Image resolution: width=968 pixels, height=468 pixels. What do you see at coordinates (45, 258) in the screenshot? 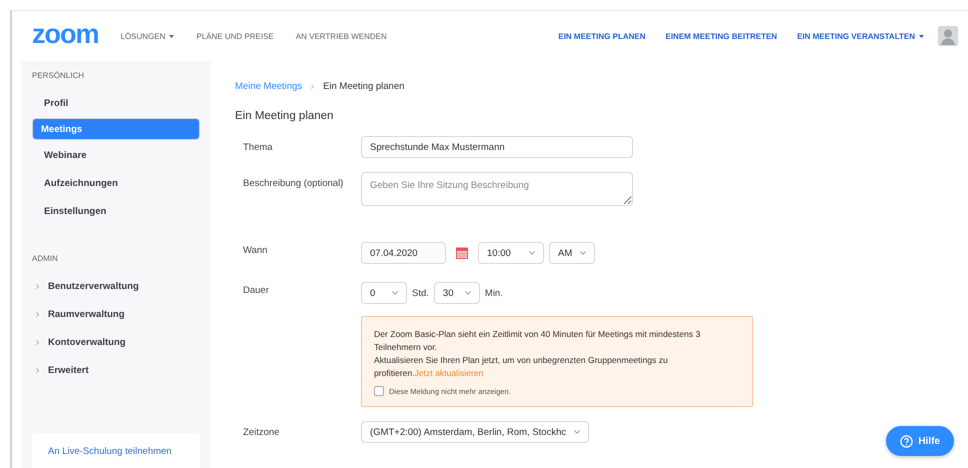
I see `section-heading: ADMIN` at bounding box center [45, 258].